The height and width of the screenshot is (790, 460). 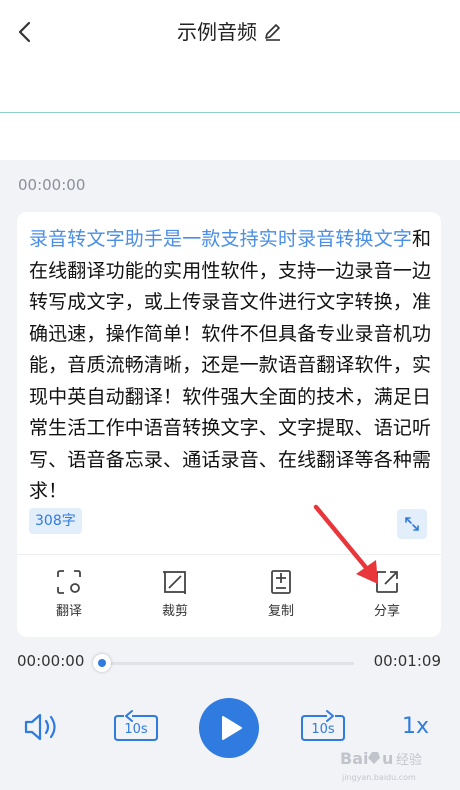 What do you see at coordinates (387, 582) in the screenshot?
I see `share-icon` at bounding box center [387, 582].